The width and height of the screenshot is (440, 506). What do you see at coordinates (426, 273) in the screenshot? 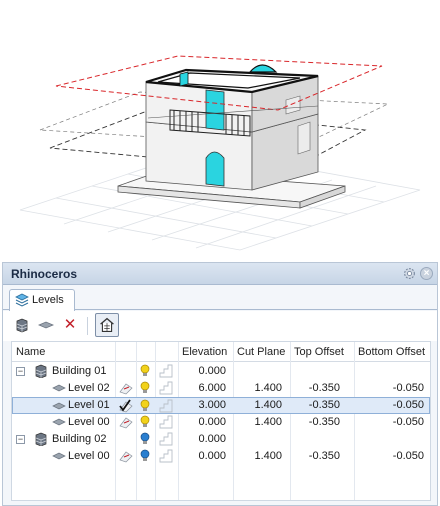
I see `close-icon: ×` at bounding box center [426, 273].